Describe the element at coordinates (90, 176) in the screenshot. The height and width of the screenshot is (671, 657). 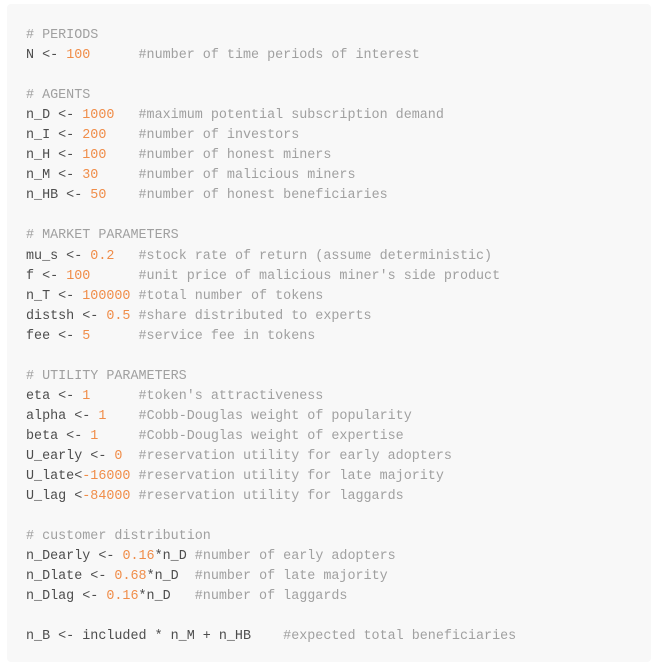
I see `code-number: 30` at that location.